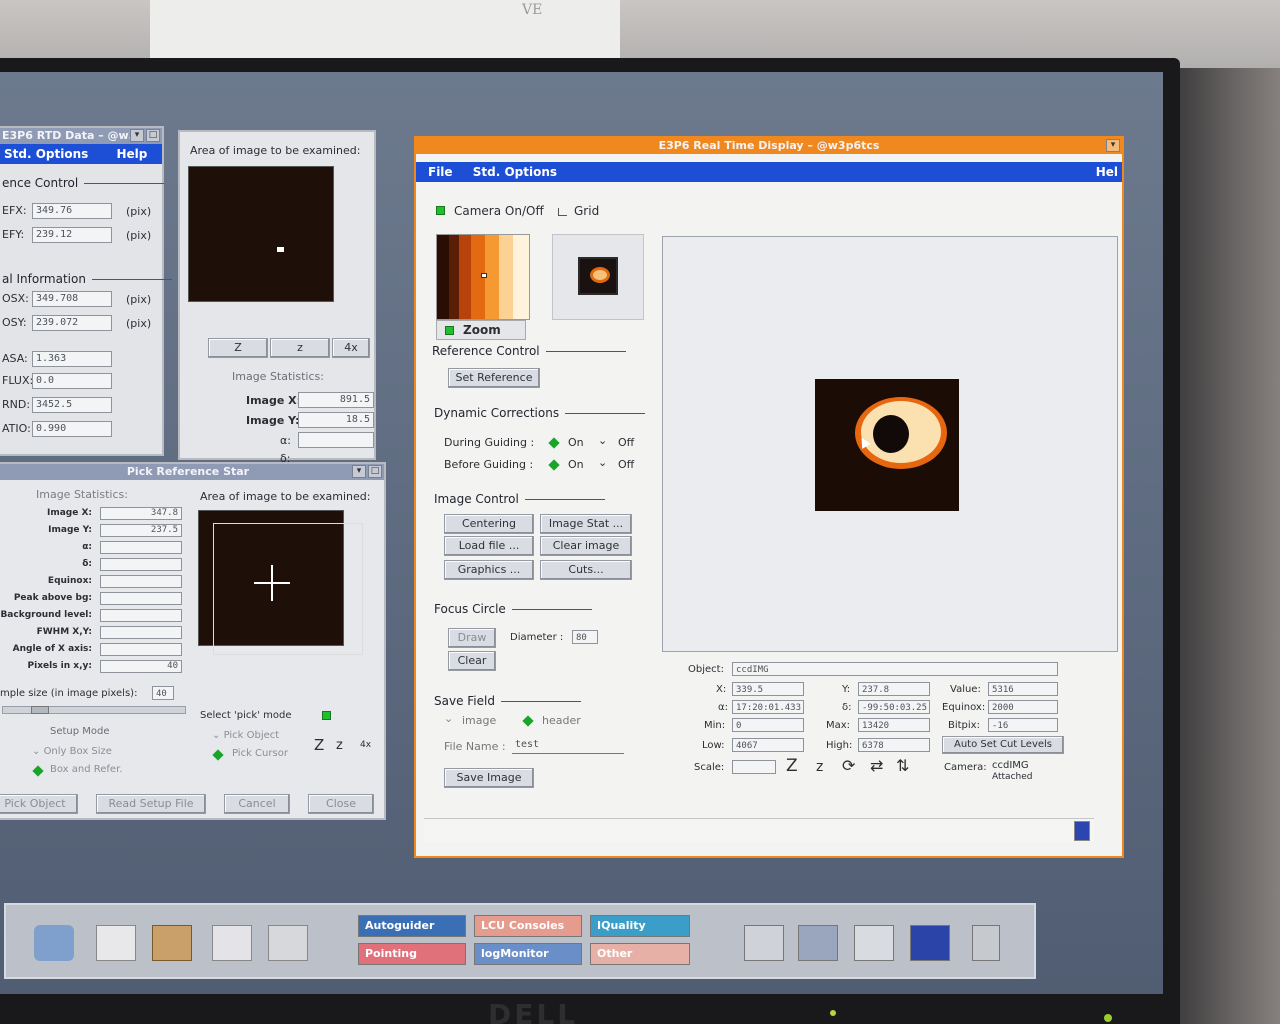  What do you see at coordinates (768, 725) in the screenshot?
I see `min-field: 0` at bounding box center [768, 725].